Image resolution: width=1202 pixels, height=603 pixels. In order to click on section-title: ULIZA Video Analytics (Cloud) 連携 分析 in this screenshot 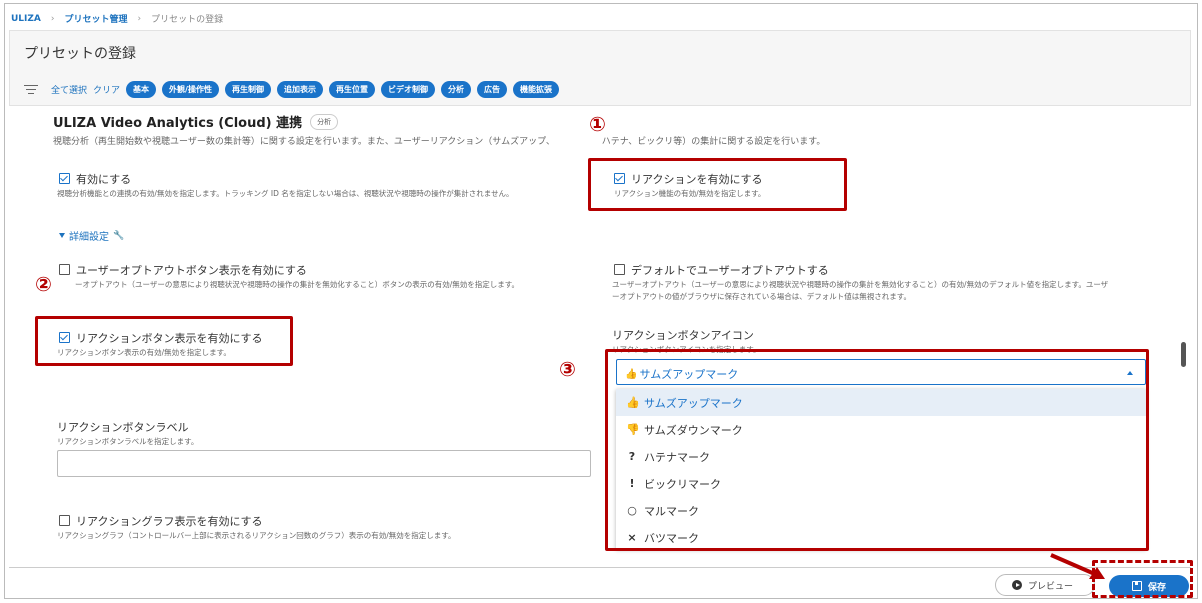, I will do `click(196, 121)`.